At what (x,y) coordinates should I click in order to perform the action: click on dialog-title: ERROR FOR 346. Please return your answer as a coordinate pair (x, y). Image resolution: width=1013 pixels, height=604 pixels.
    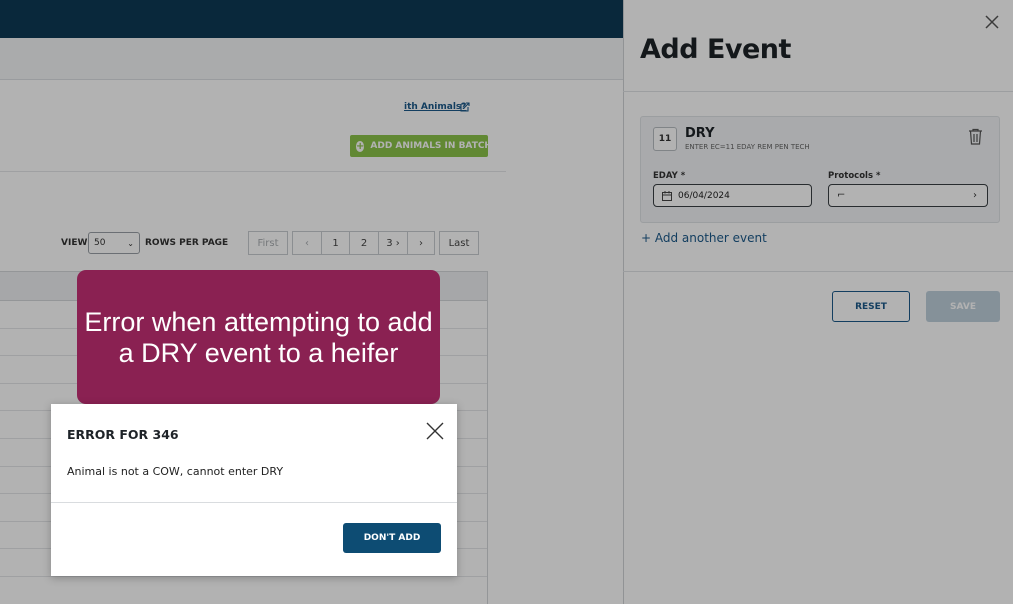
    Looking at the image, I should click on (123, 434).